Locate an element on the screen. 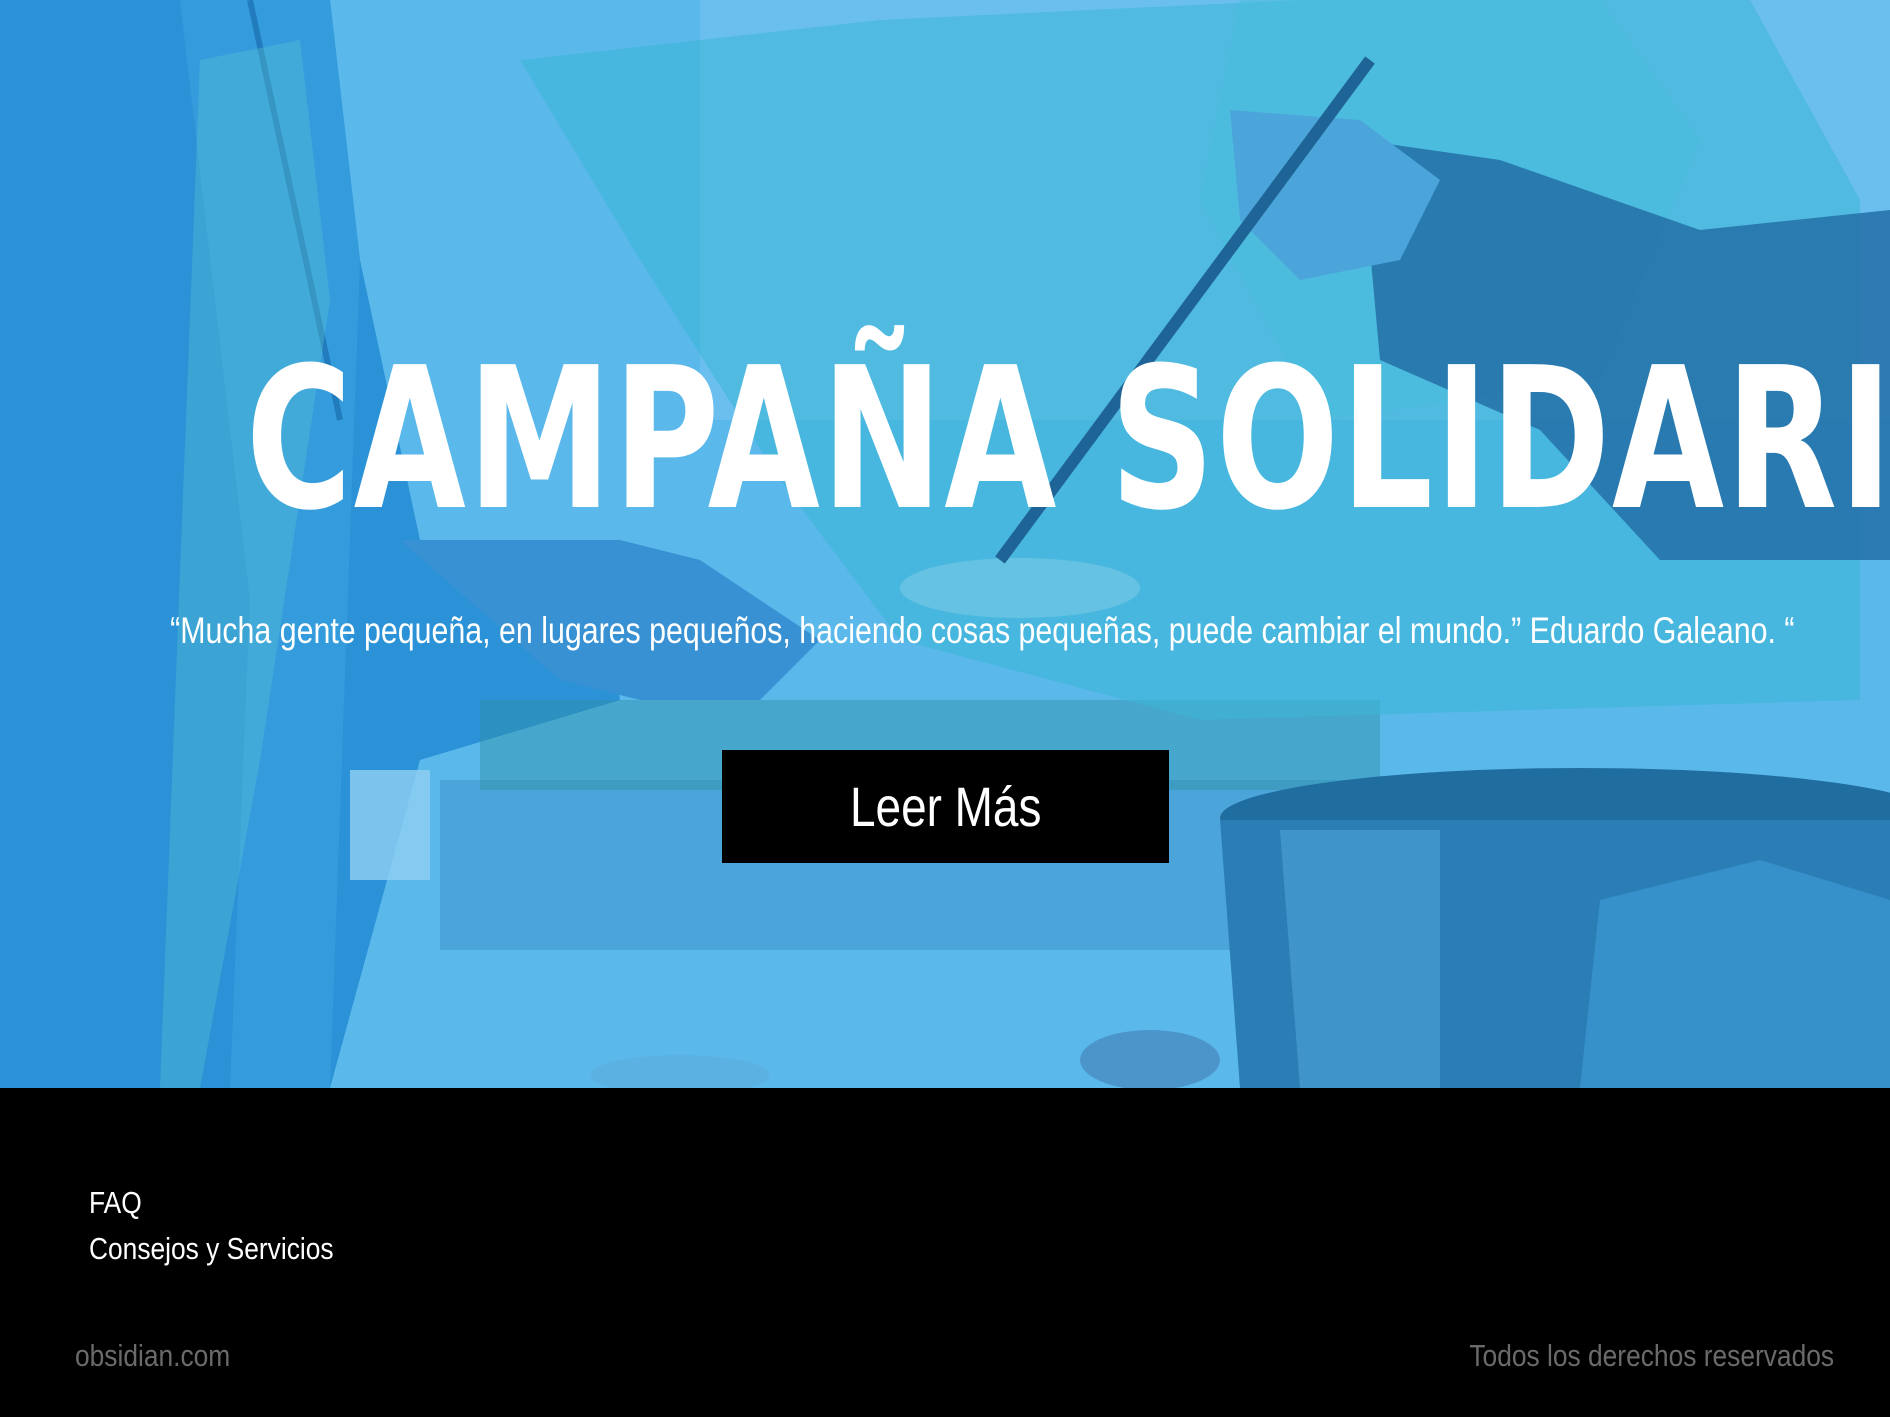  footer-copyright: Todos los derechos reservados is located at coordinates (1651, 1355).